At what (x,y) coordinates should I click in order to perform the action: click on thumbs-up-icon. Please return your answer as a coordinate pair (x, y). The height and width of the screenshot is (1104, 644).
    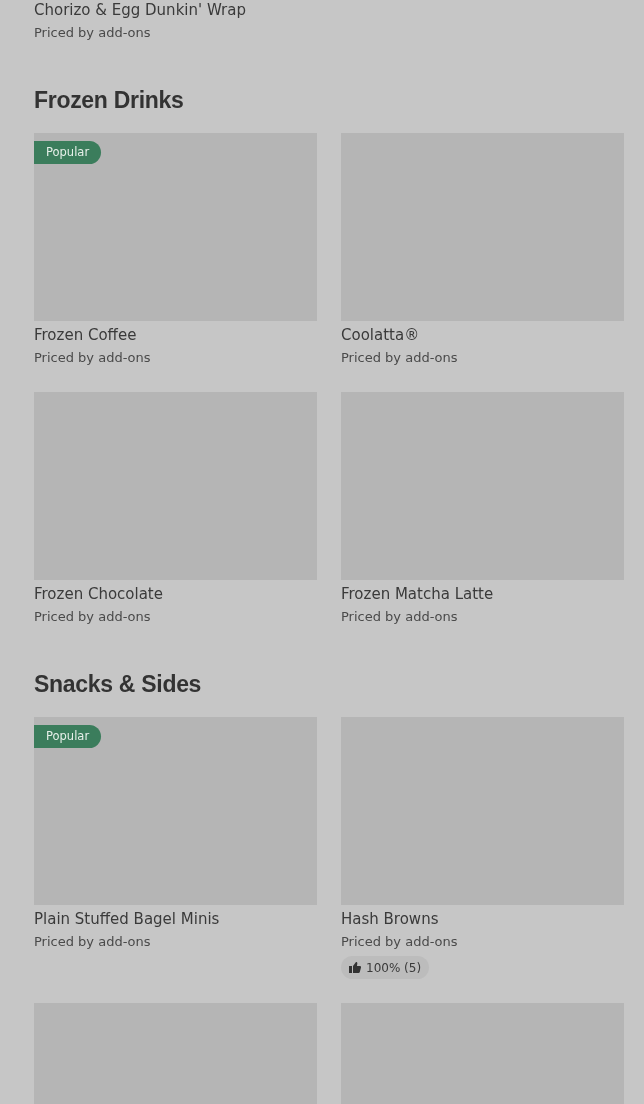
    Looking at the image, I should click on (355, 967).